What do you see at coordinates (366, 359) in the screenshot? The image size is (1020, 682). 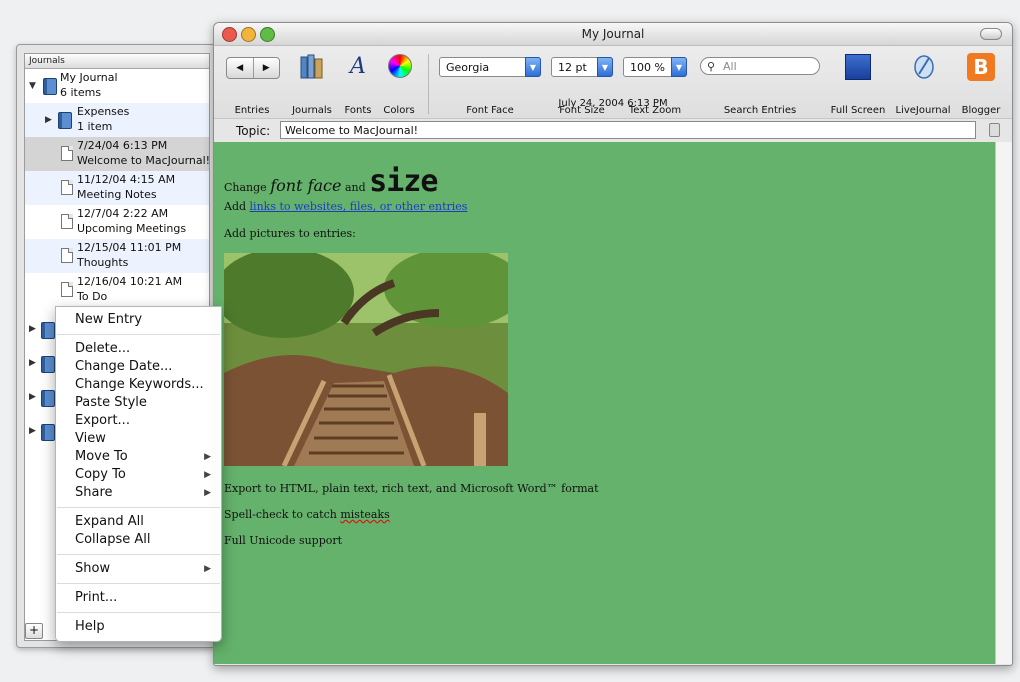 I see `entry-photo` at bounding box center [366, 359].